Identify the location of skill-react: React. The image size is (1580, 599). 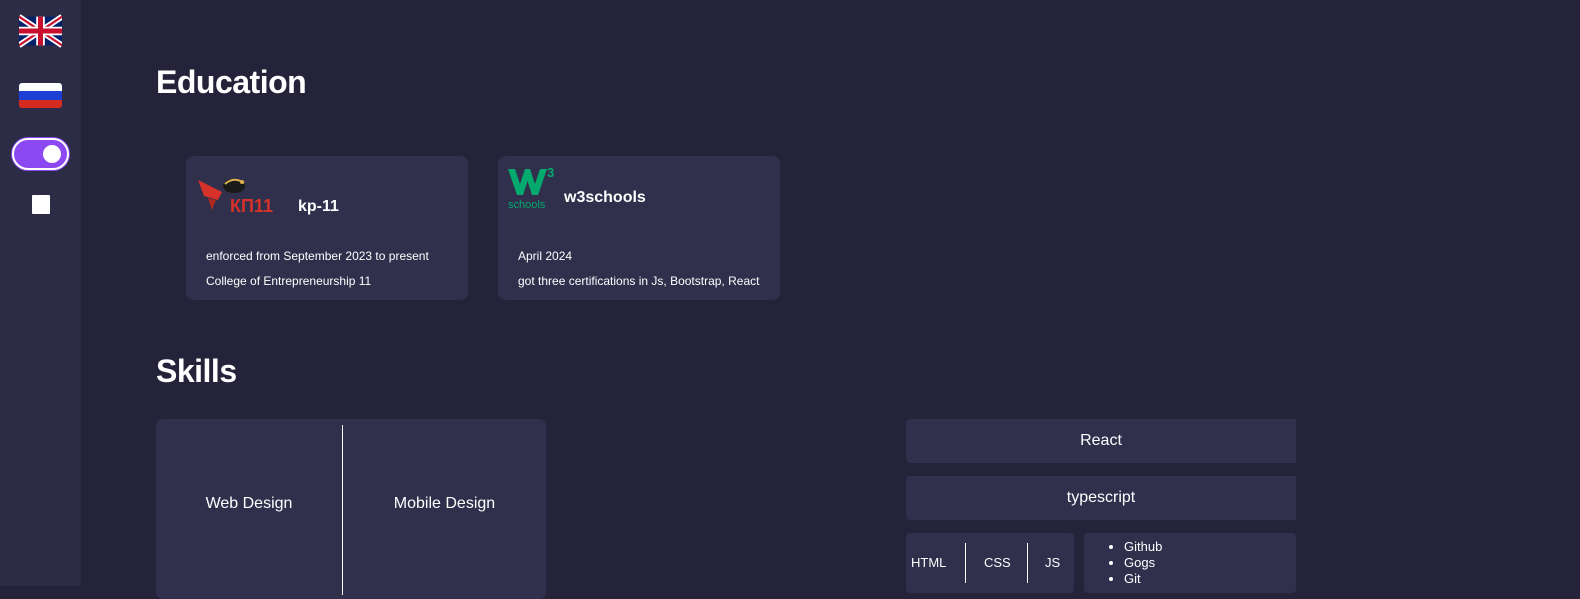
(1101, 441).